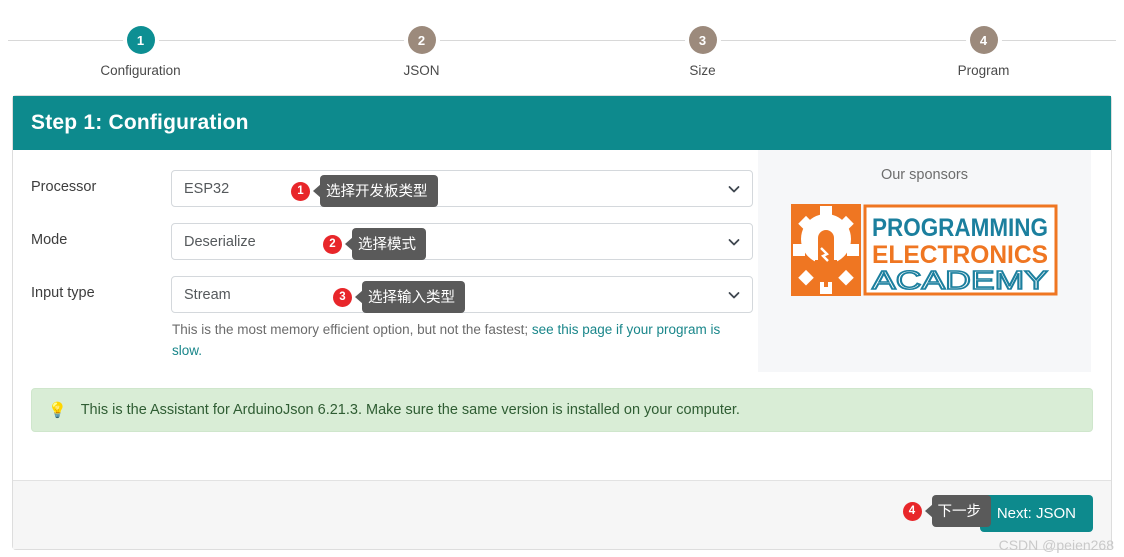 The height and width of the screenshot is (557, 1124). What do you see at coordinates (1036, 513) in the screenshot?
I see `next-json-button: Next: JSON` at bounding box center [1036, 513].